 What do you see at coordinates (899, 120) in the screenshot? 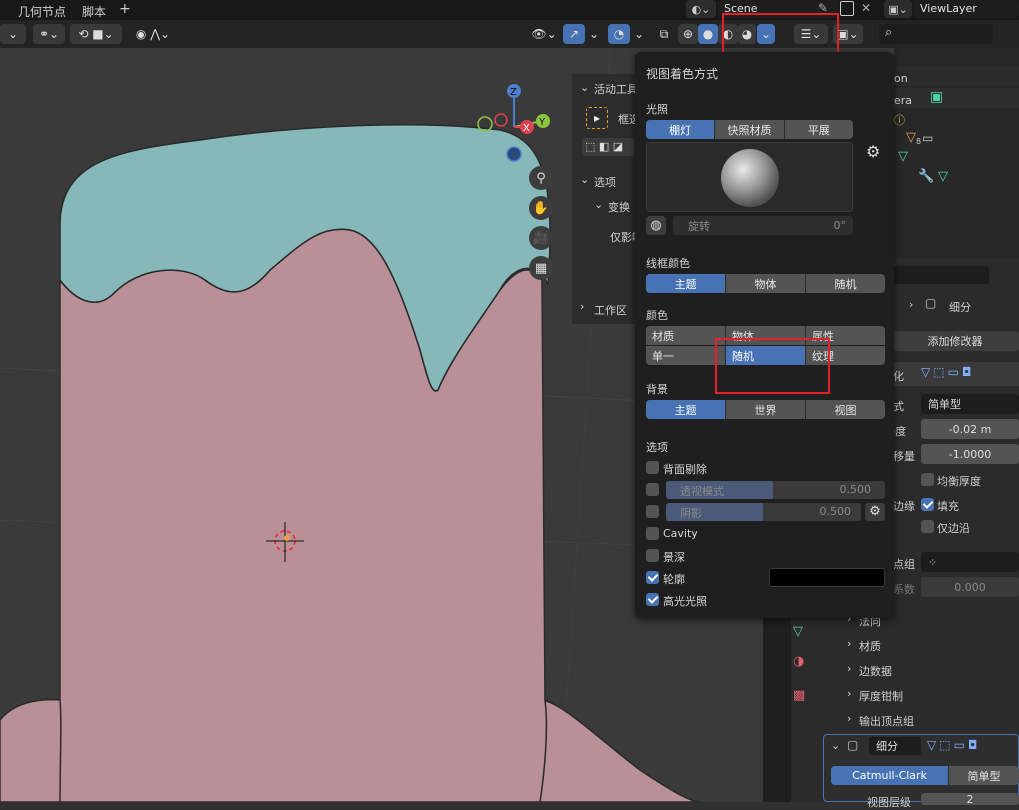
I see `light-icon: ⓘ` at bounding box center [899, 120].